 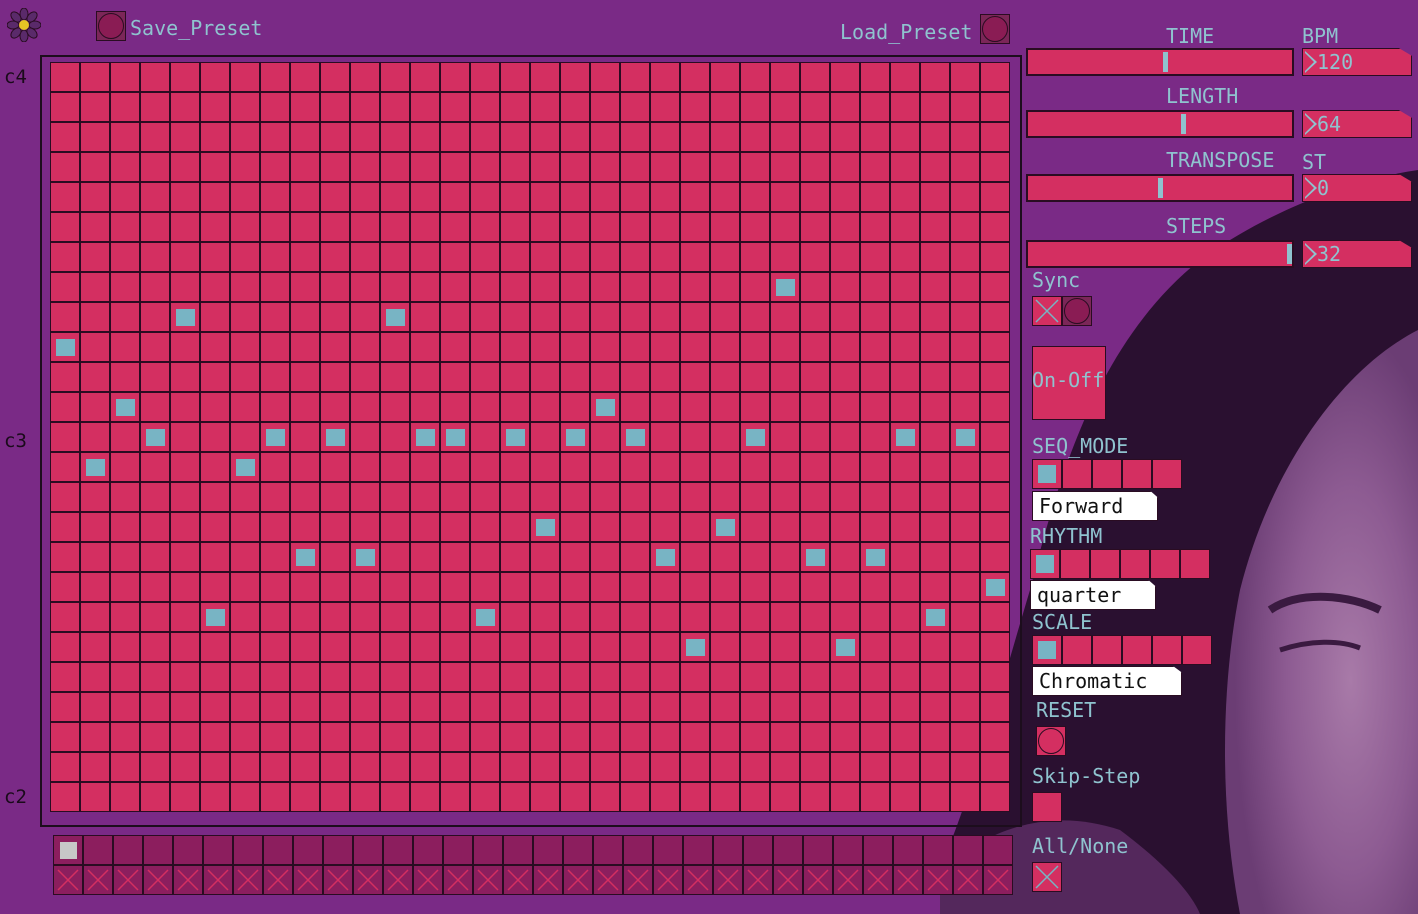 What do you see at coordinates (1075, 564) in the screenshot?
I see `radio-option` at bounding box center [1075, 564].